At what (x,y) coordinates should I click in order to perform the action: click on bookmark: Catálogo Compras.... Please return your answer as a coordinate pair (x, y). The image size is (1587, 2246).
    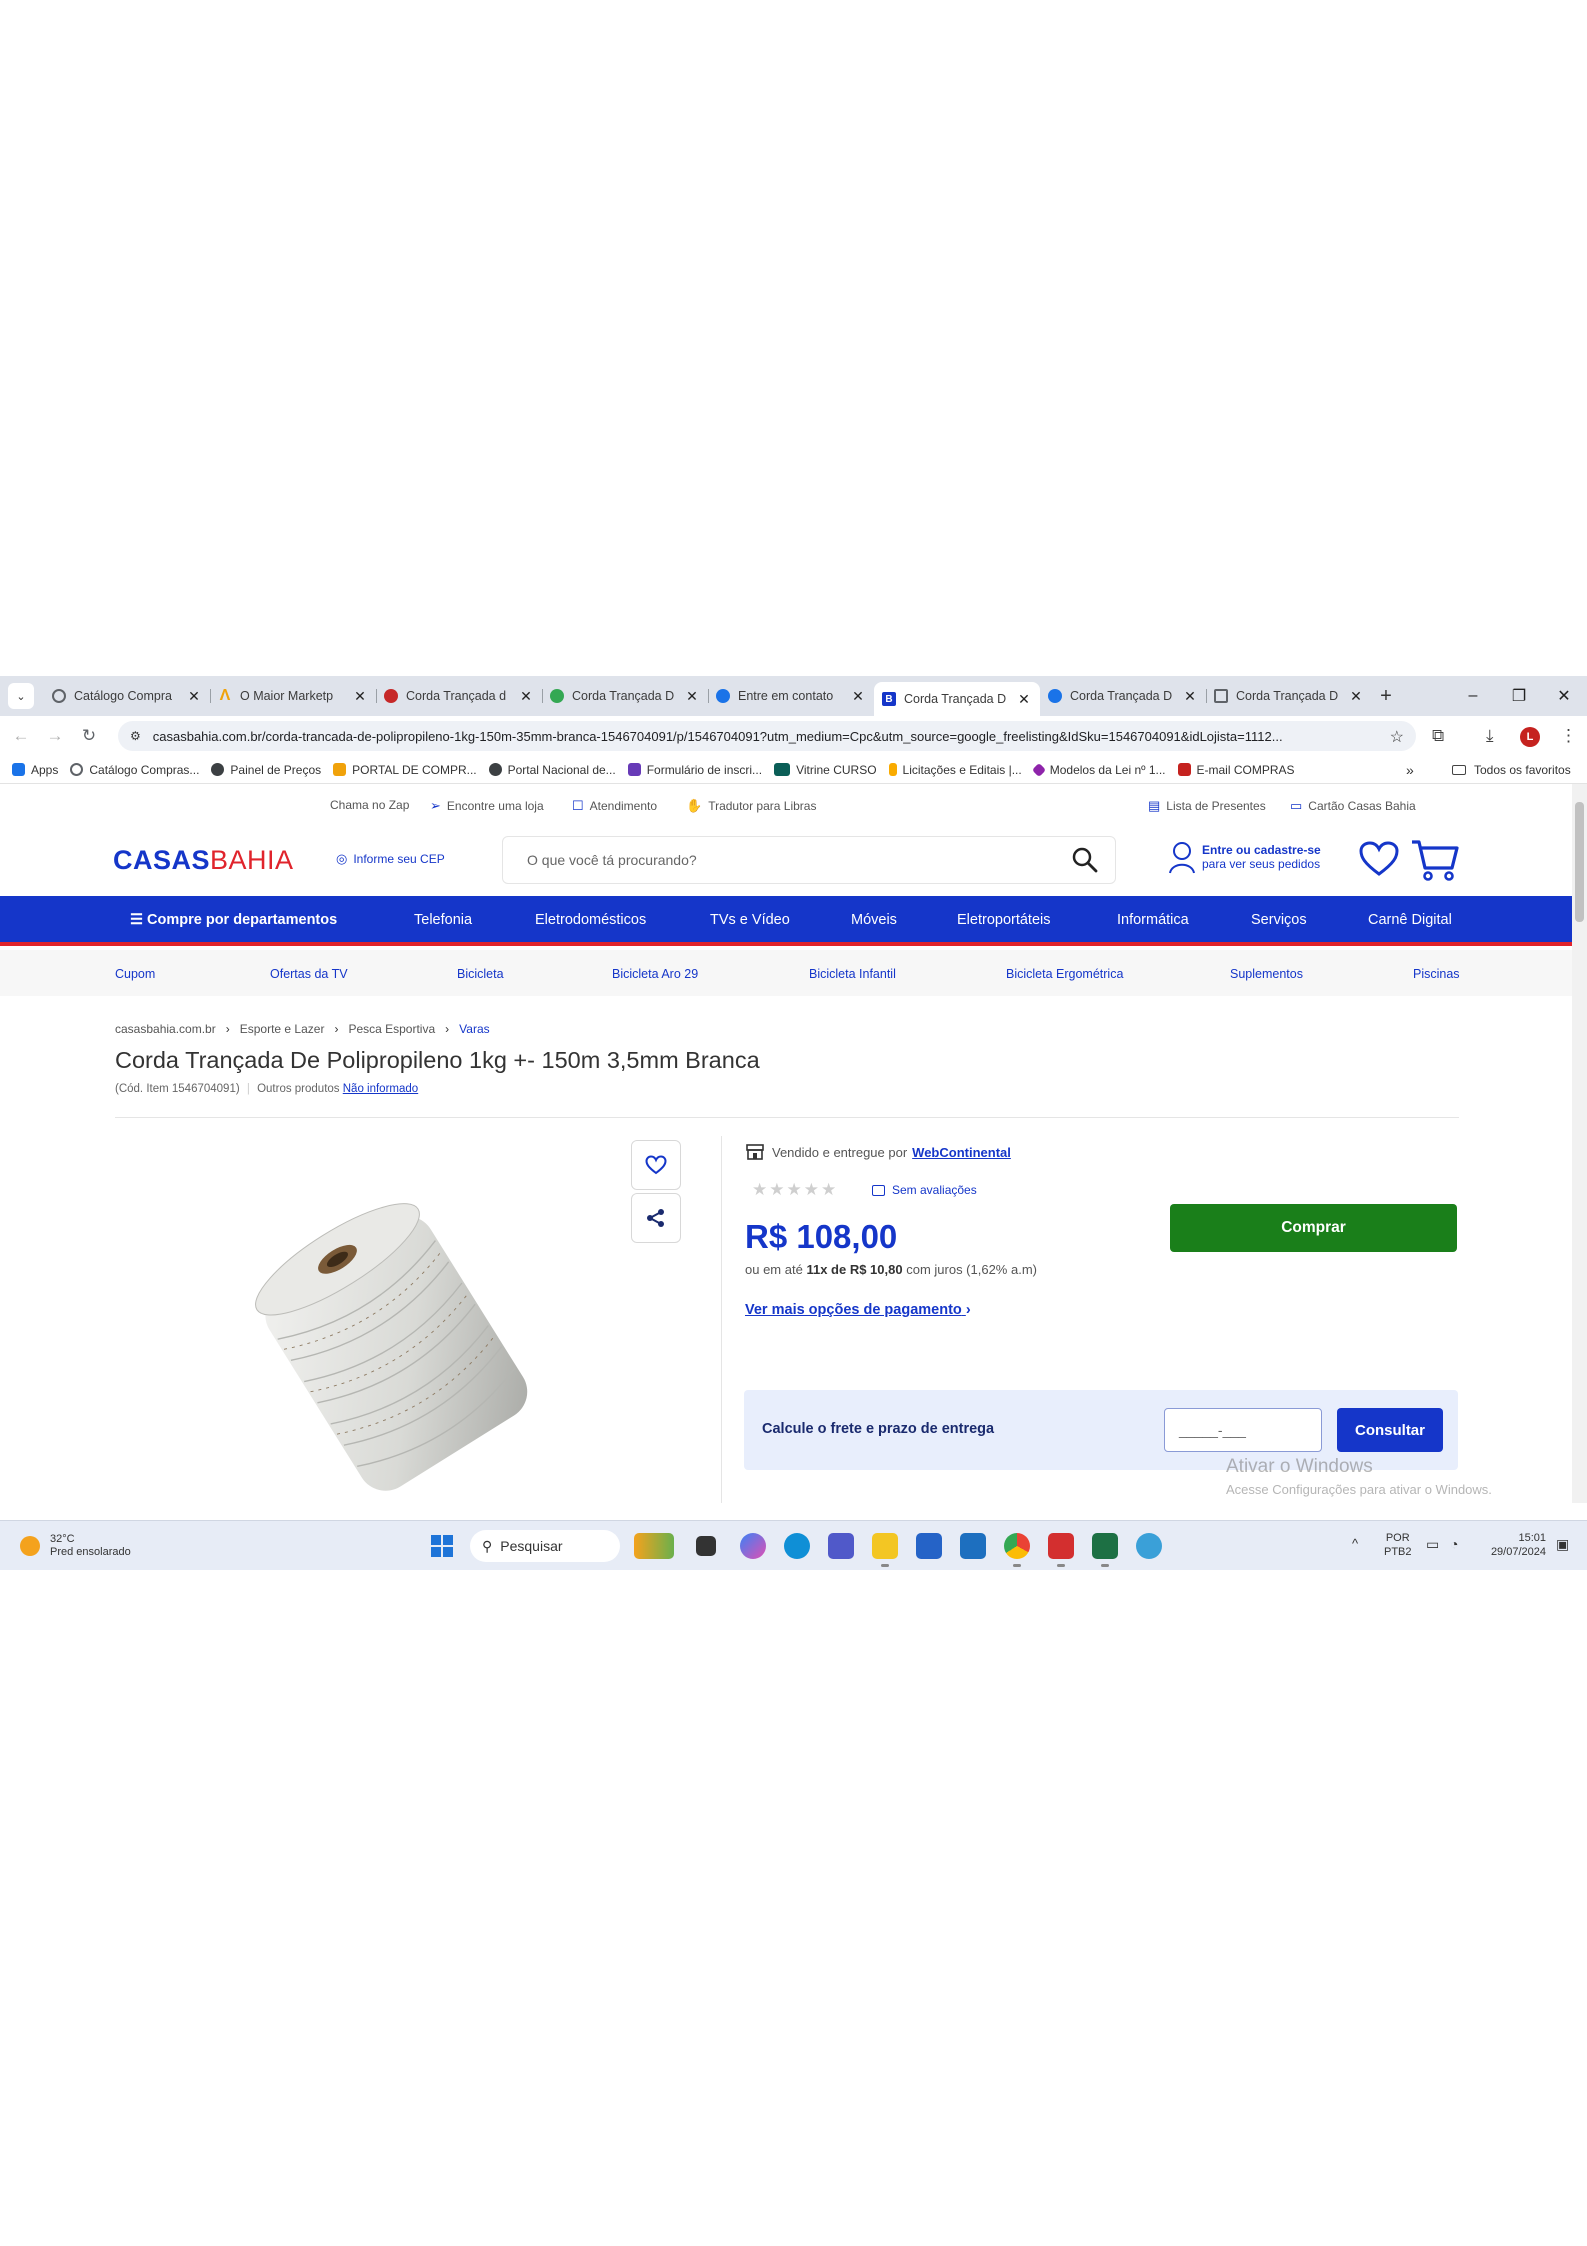
    Looking at the image, I should click on (134, 770).